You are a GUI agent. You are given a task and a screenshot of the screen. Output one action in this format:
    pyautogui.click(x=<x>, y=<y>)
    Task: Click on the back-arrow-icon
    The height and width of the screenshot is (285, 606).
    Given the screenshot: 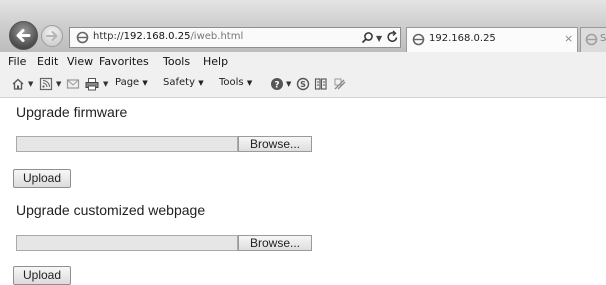 What is the action you would take?
    pyautogui.click(x=23, y=35)
    